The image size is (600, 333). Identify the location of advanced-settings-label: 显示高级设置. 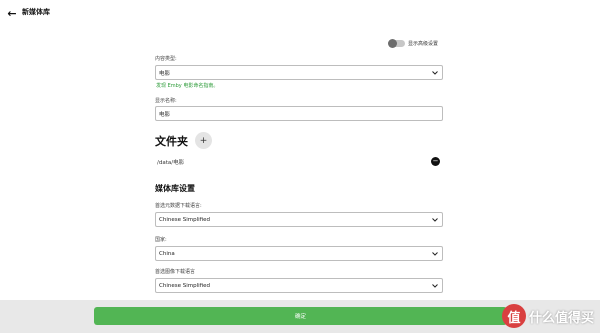
(423, 43).